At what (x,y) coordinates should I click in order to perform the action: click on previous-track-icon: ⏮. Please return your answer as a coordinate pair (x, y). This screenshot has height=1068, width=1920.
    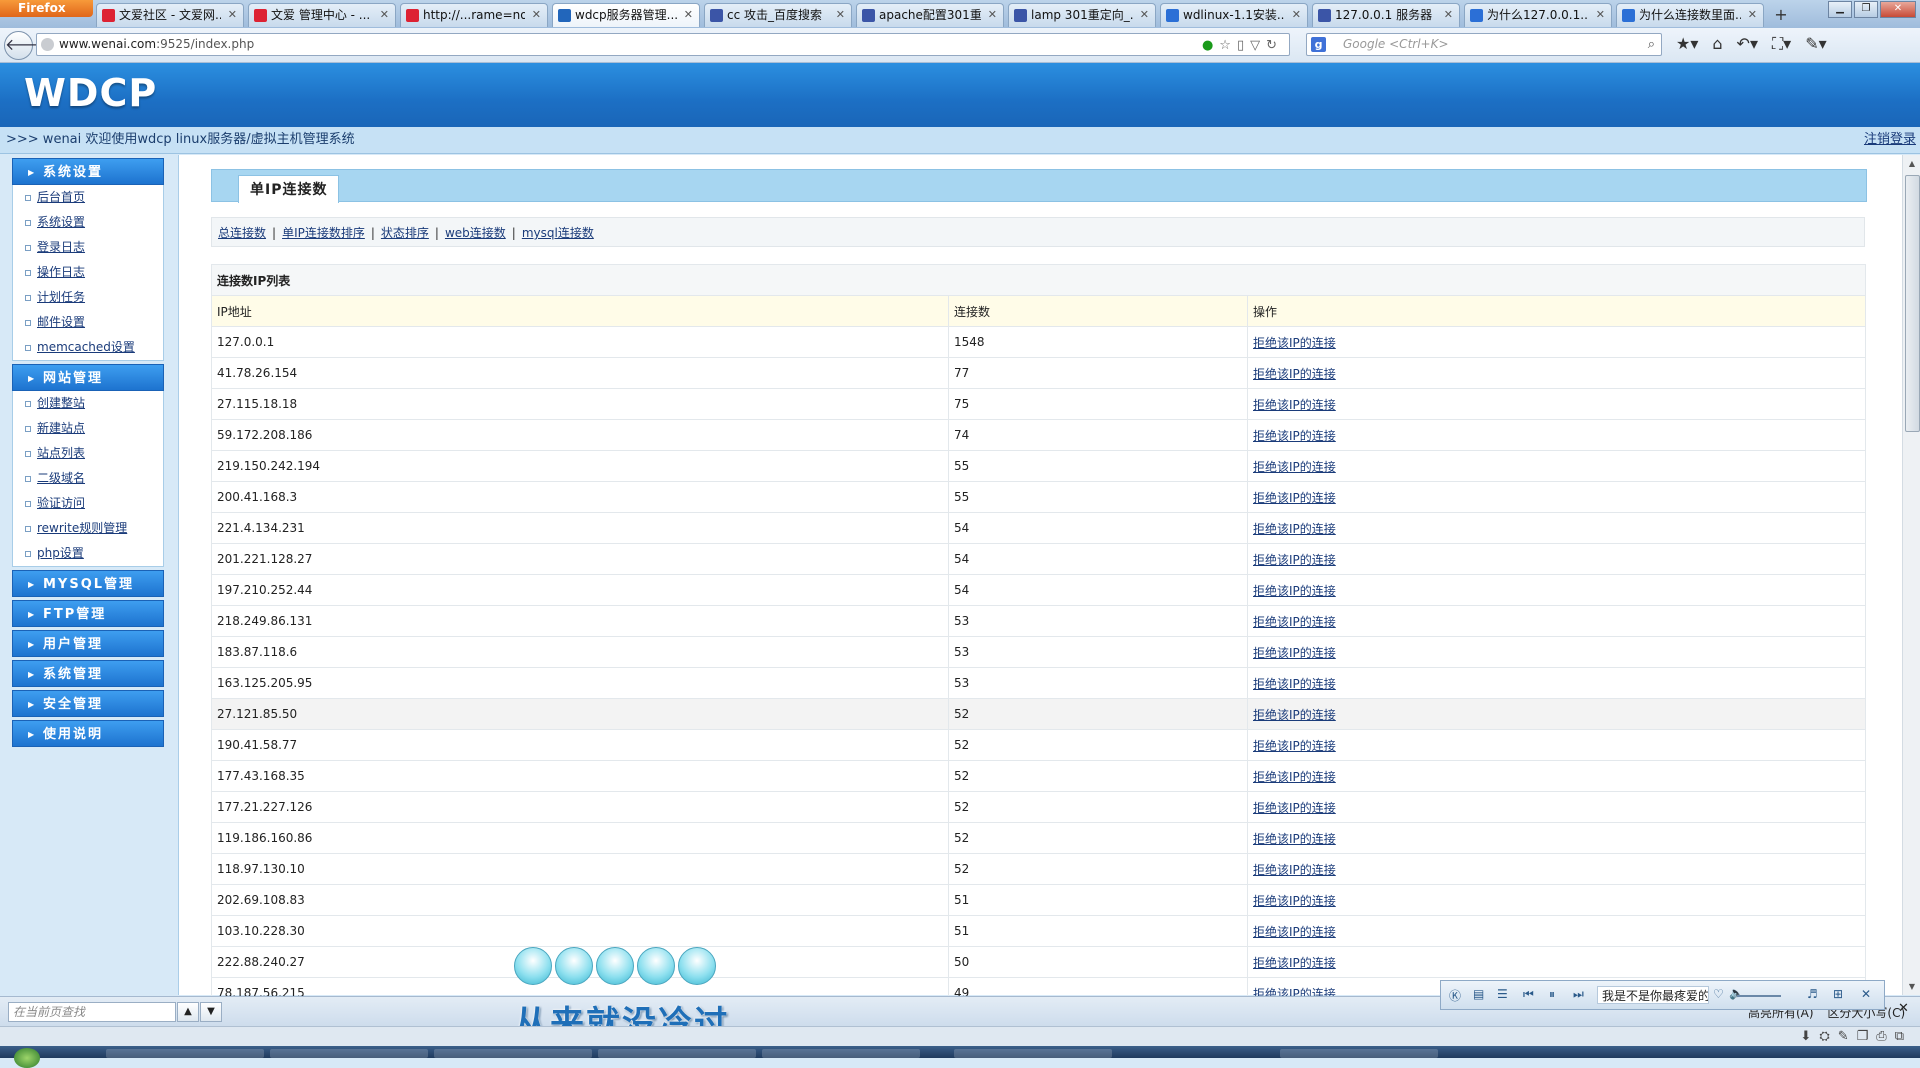
    Looking at the image, I should click on (1528, 994).